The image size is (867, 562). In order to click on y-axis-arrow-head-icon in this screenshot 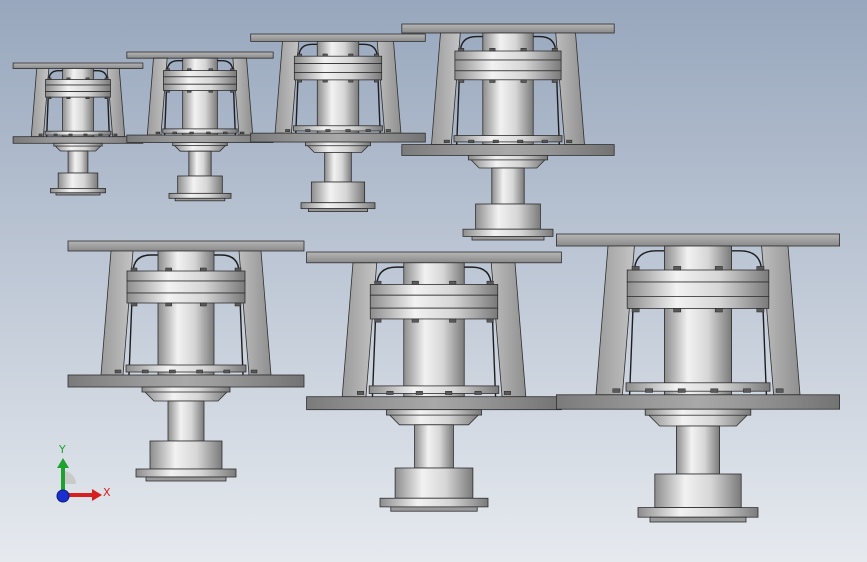, I will do `click(63, 463)`.